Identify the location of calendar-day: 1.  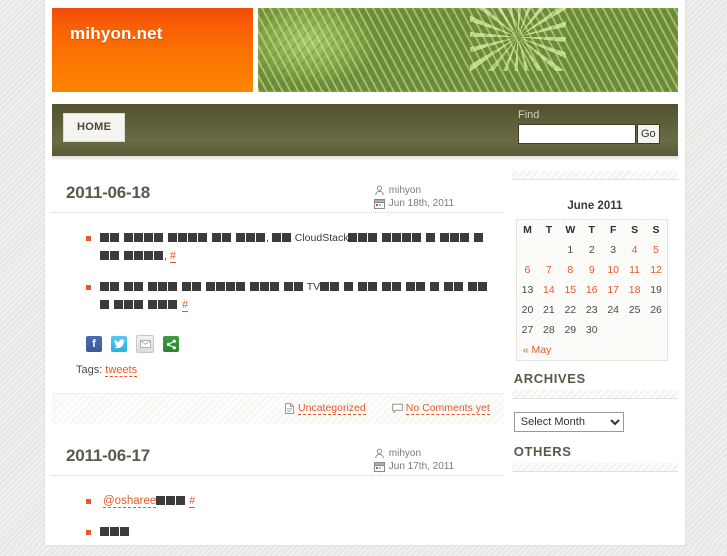
(570, 250).